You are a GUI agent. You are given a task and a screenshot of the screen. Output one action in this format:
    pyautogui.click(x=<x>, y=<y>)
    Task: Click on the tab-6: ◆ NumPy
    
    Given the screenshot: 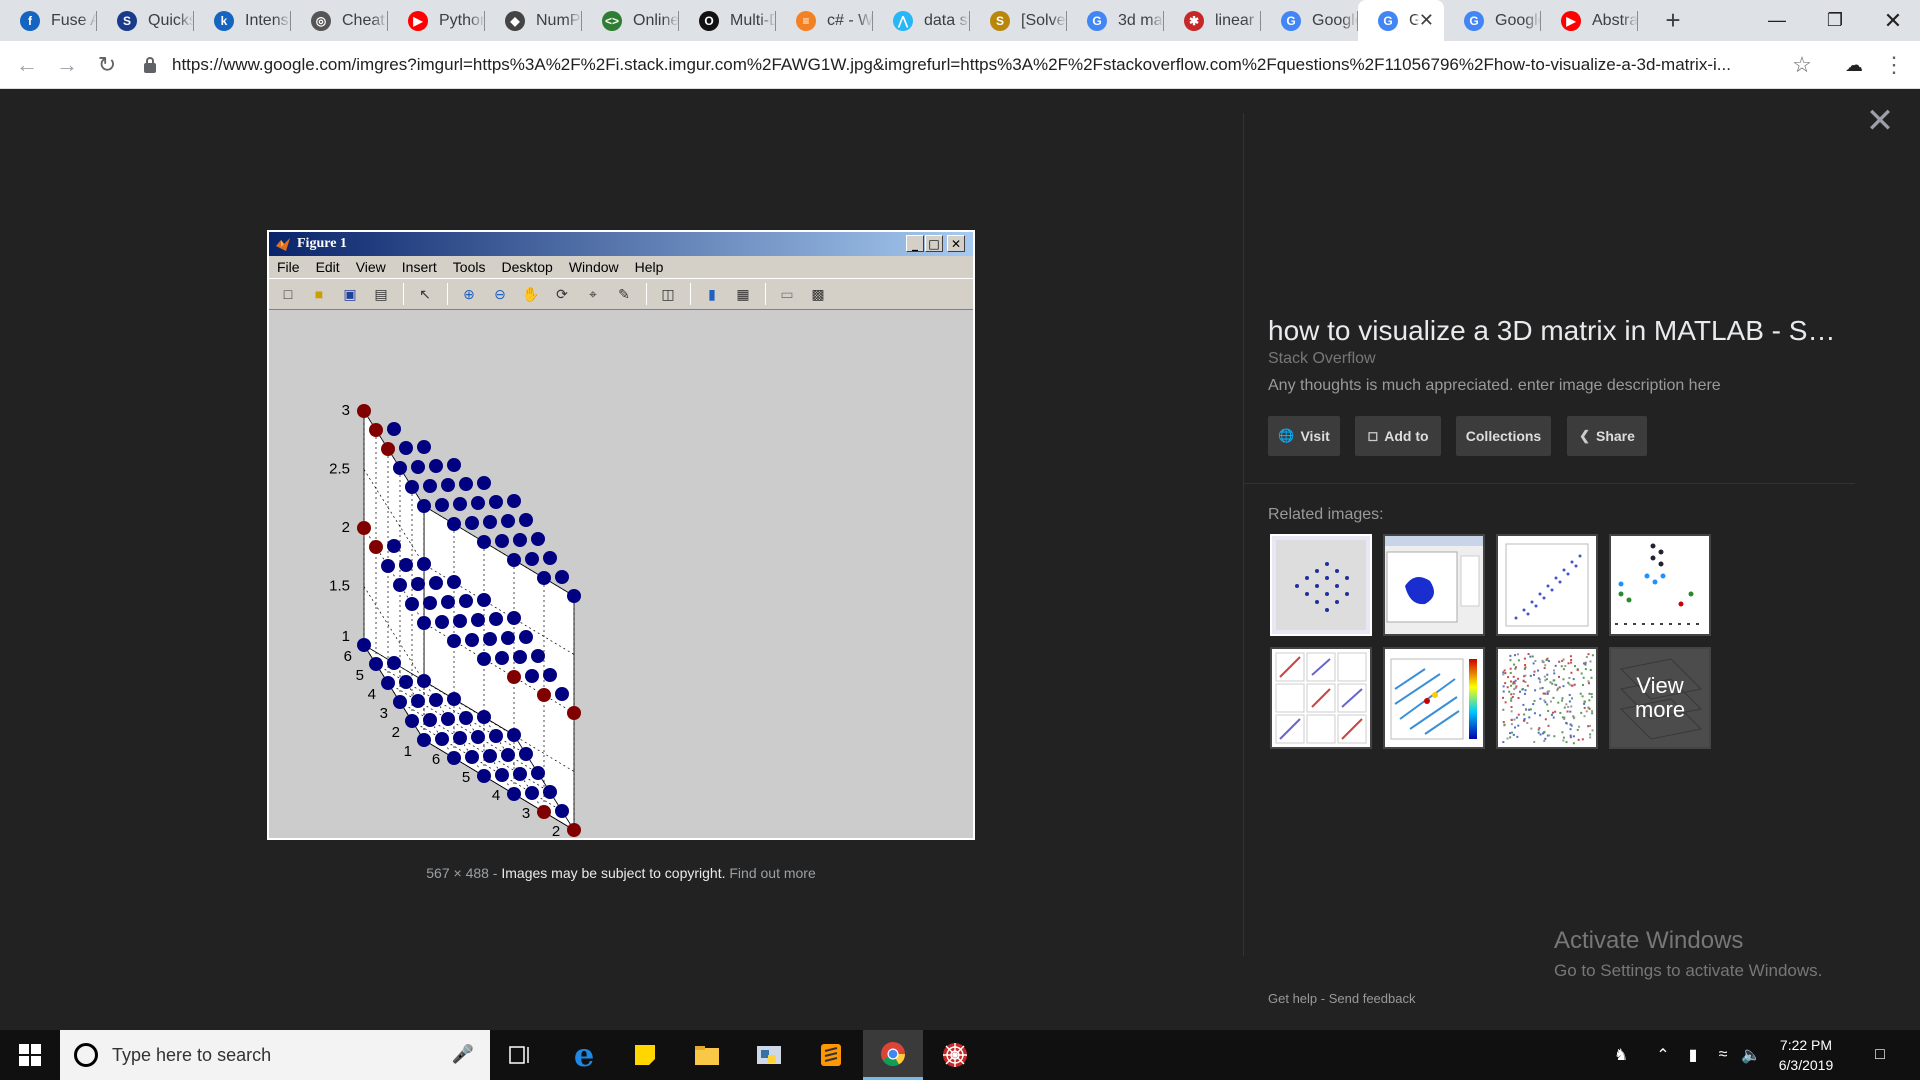 What is the action you would take?
    pyautogui.click(x=533, y=20)
    